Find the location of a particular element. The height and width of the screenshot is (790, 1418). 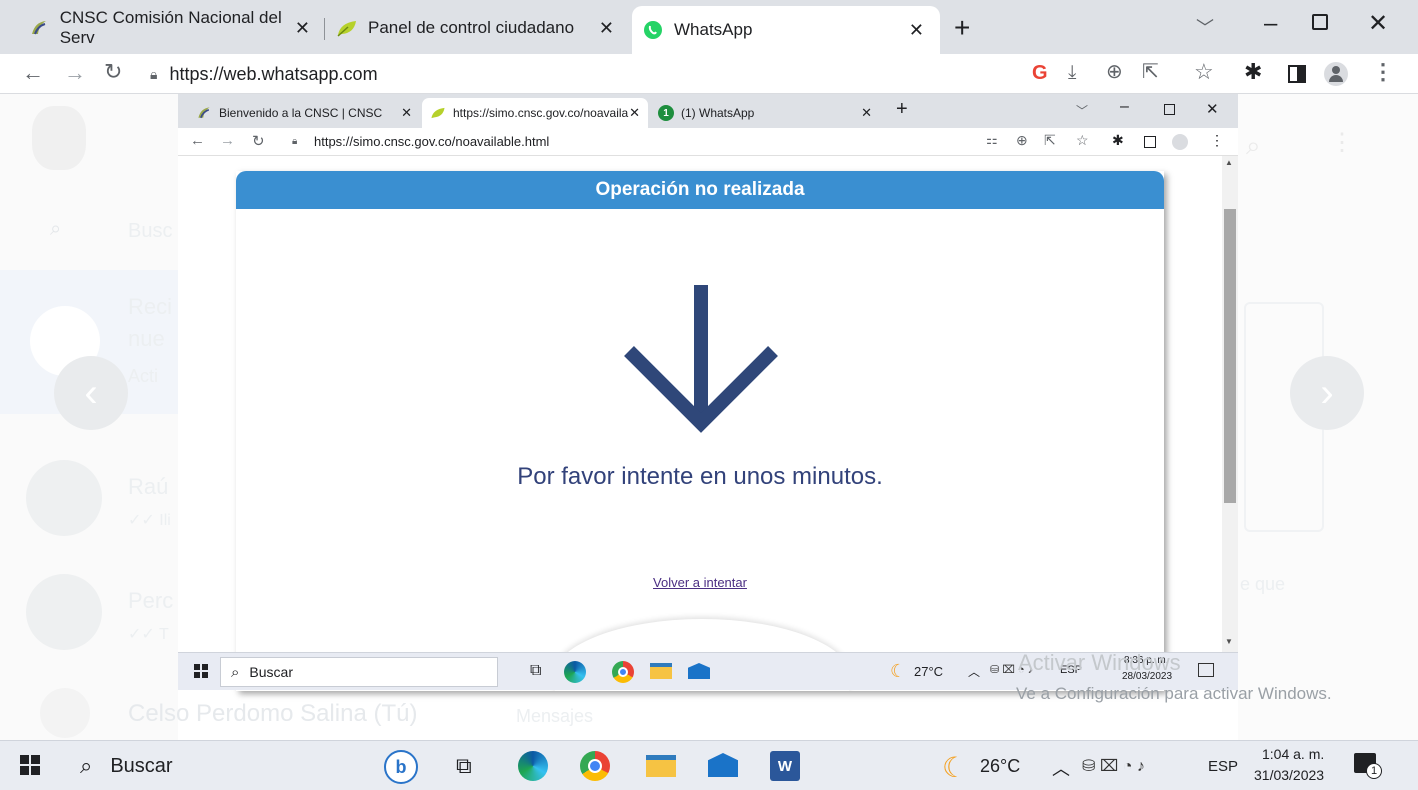

tab-title: WhatsApp is located at coordinates (713, 29).